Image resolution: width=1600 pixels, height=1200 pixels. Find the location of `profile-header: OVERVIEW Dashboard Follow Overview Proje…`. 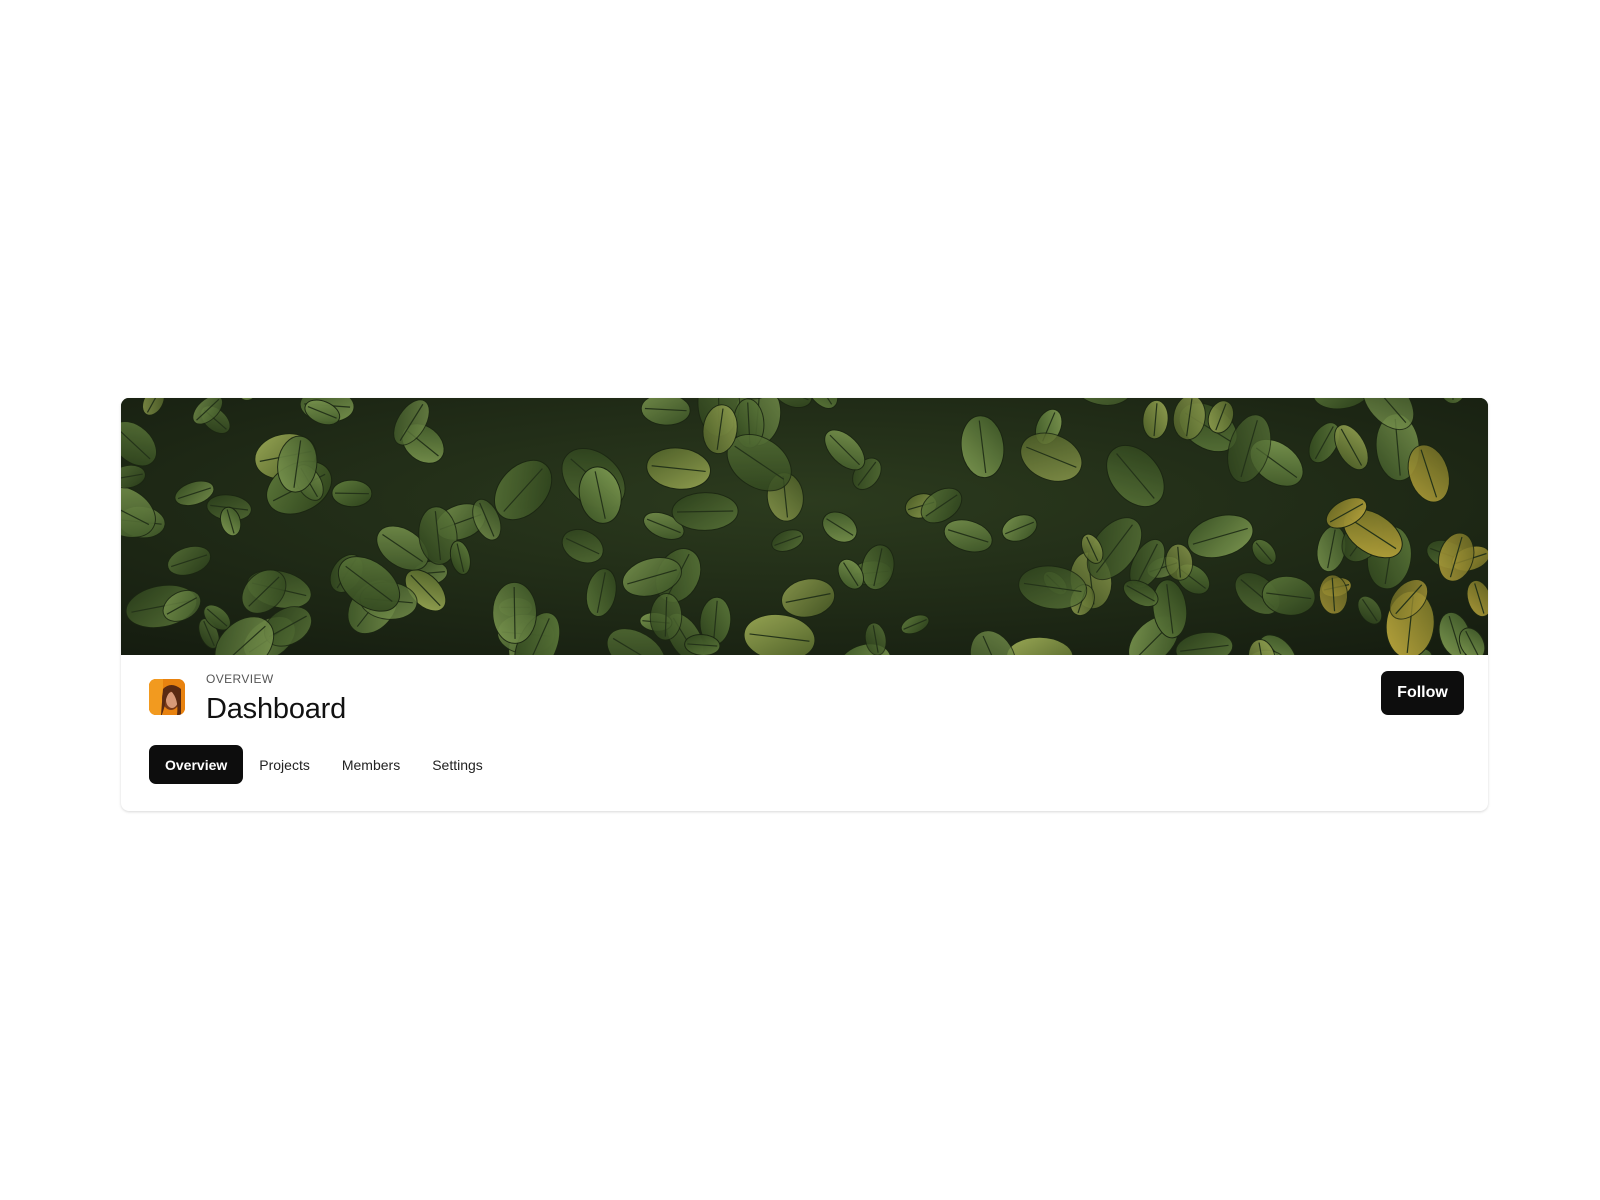

profile-header: OVERVIEW Dashboard Follow Overview Proje… is located at coordinates (804, 733).